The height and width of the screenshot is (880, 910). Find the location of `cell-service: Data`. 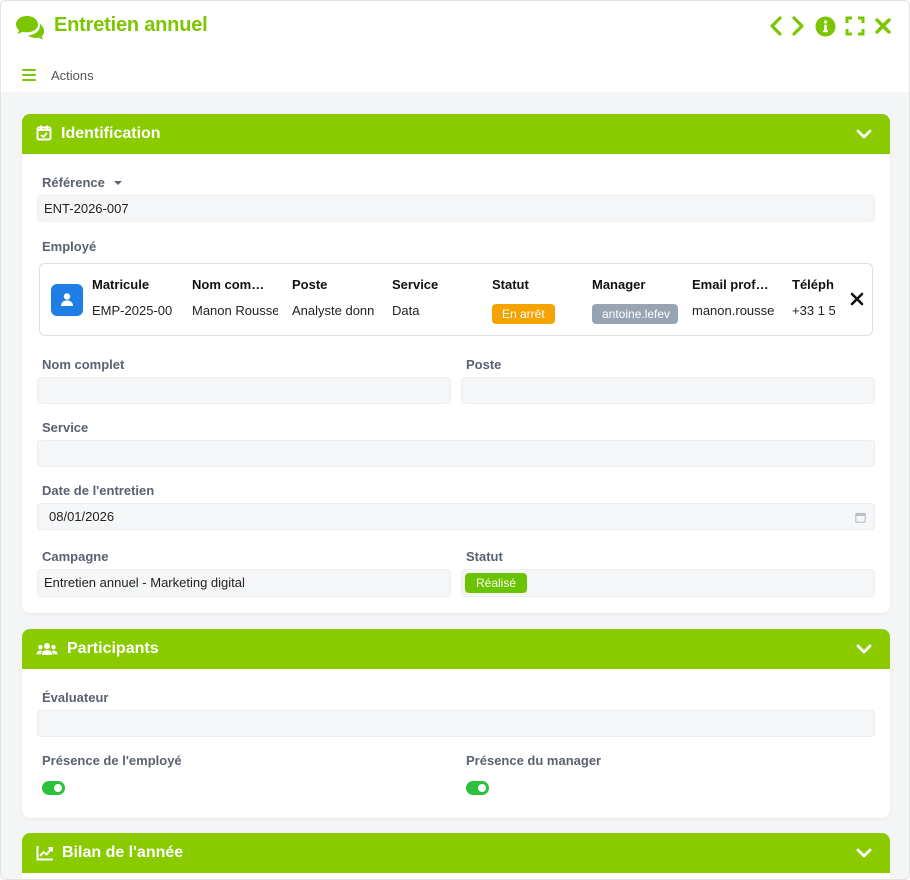

cell-service: Data is located at coordinates (406, 310).